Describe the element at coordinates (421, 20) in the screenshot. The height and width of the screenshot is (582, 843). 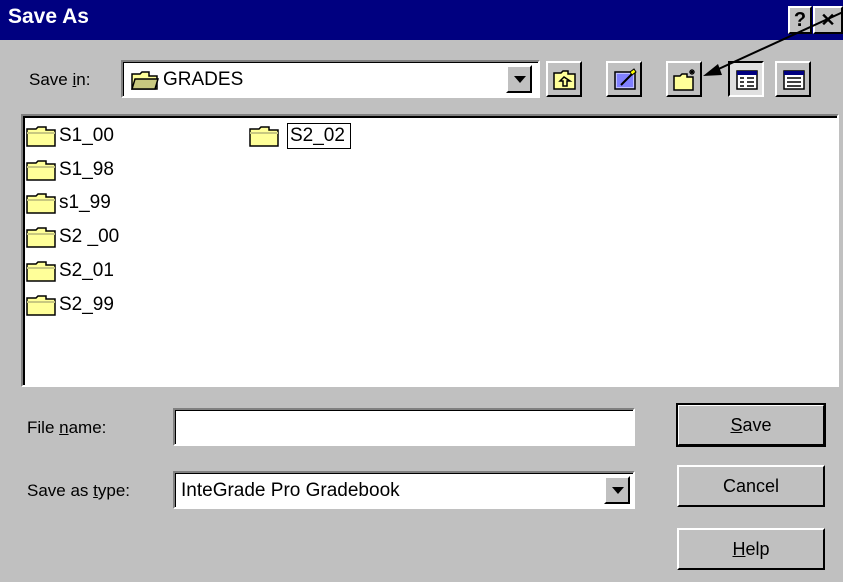
I see `title-bar: Save As ? ✕` at that location.